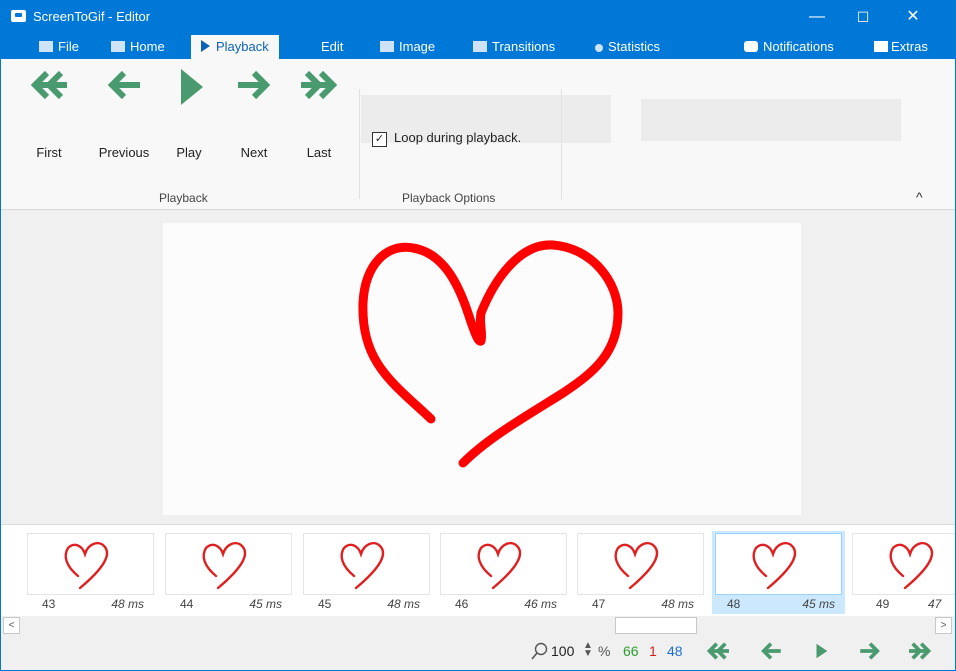  What do you see at coordinates (514, 47) in the screenshot?
I see `tab-transitions: Transitions` at bounding box center [514, 47].